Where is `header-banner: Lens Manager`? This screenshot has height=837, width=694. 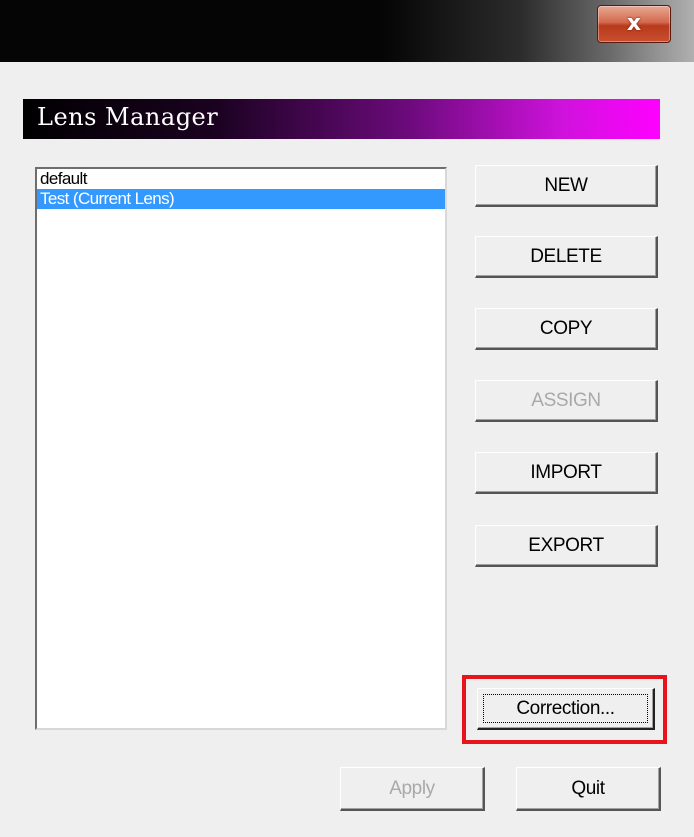 header-banner: Lens Manager is located at coordinates (341, 119).